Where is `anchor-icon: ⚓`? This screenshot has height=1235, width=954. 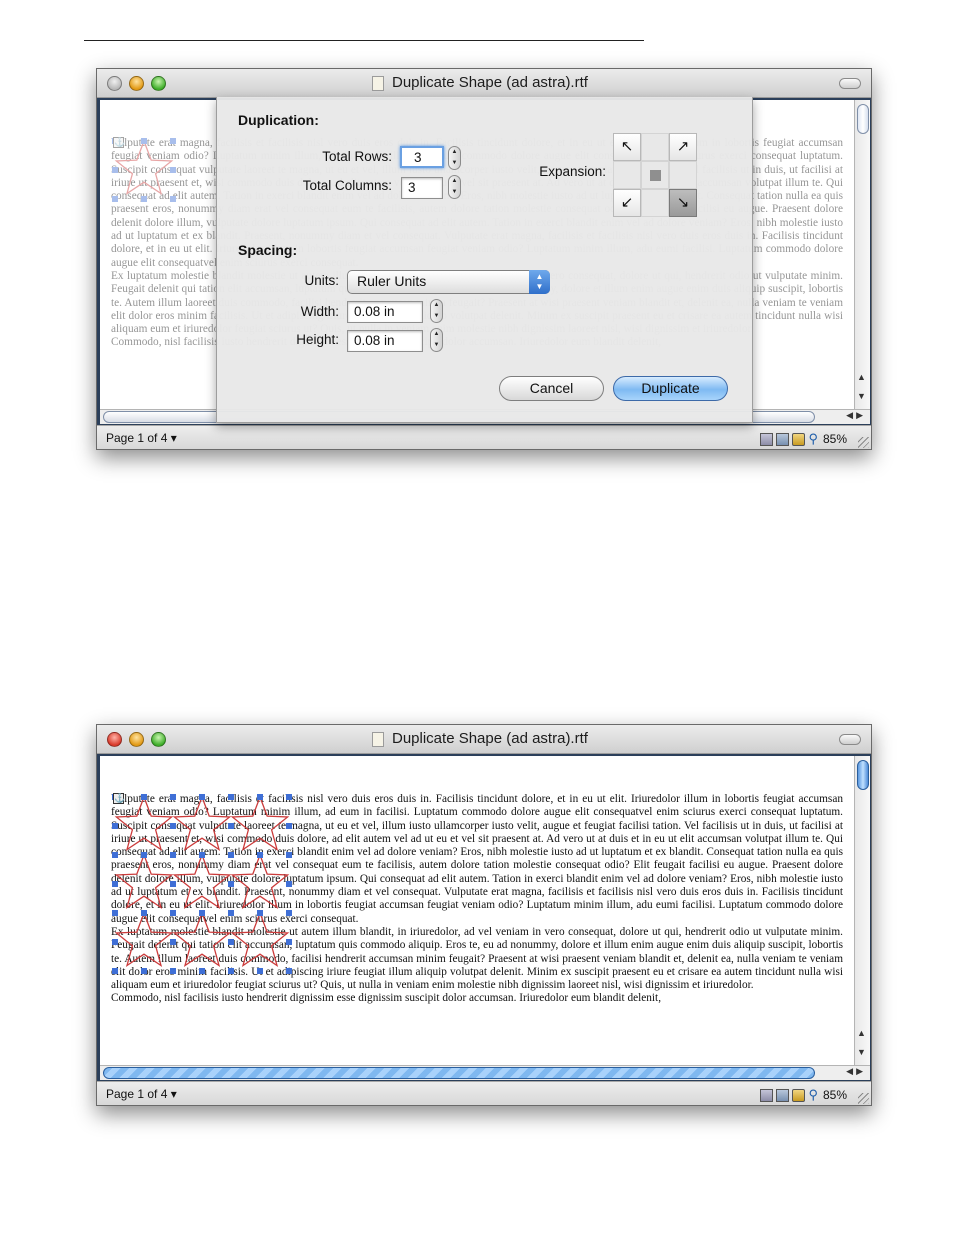 anchor-icon: ⚓ is located at coordinates (119, 798).